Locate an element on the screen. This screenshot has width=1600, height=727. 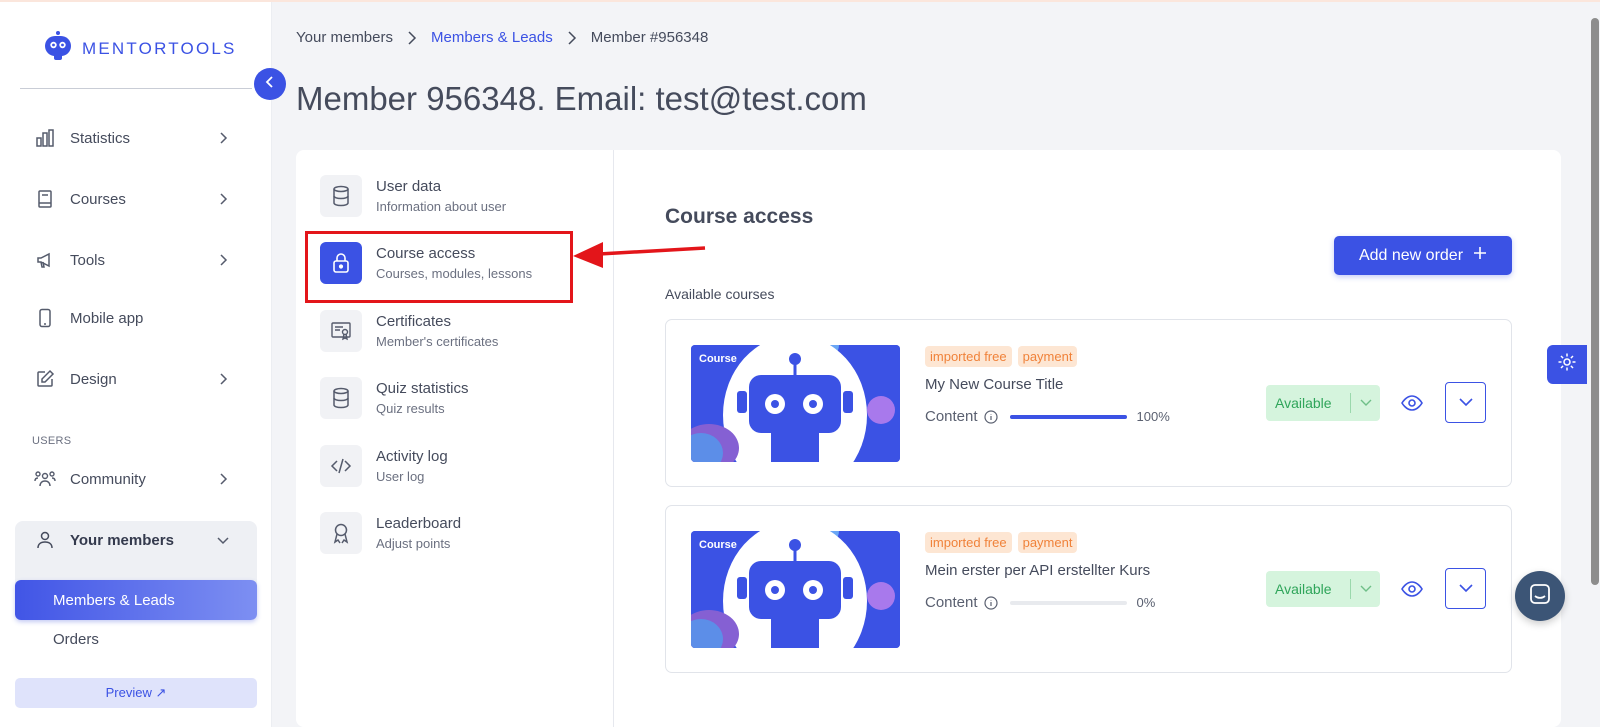
chat-icon is located at coordinates (1540, 596).